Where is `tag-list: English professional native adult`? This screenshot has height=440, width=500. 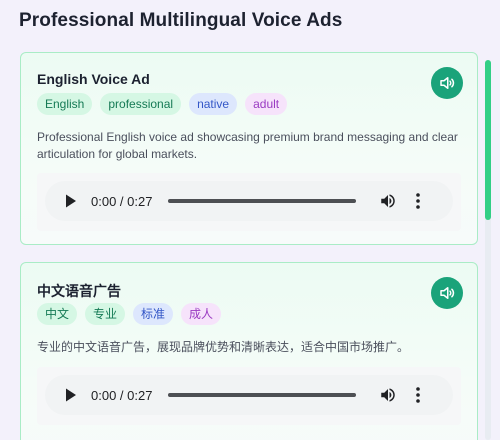
tag-list: English professional native adult is located at coordinates (162, 104).